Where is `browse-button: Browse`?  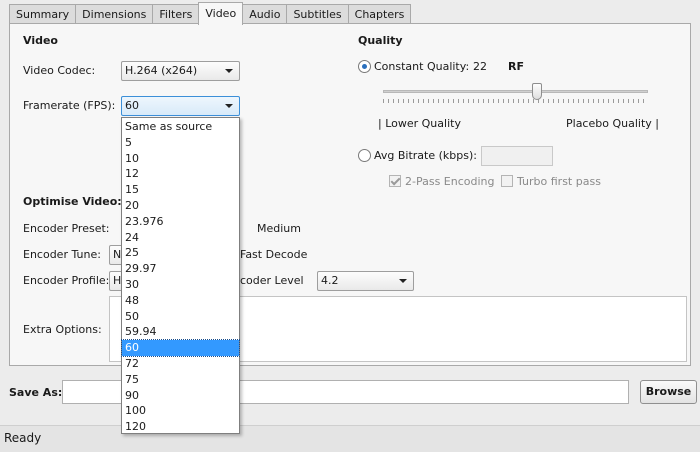
browse-button: Browse is located at coordinates (668, 392).